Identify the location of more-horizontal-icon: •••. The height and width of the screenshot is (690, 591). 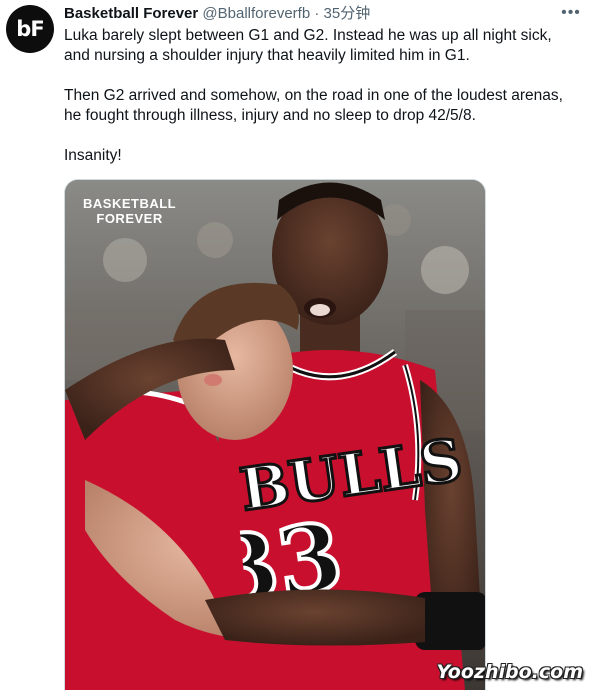
(571, 12).